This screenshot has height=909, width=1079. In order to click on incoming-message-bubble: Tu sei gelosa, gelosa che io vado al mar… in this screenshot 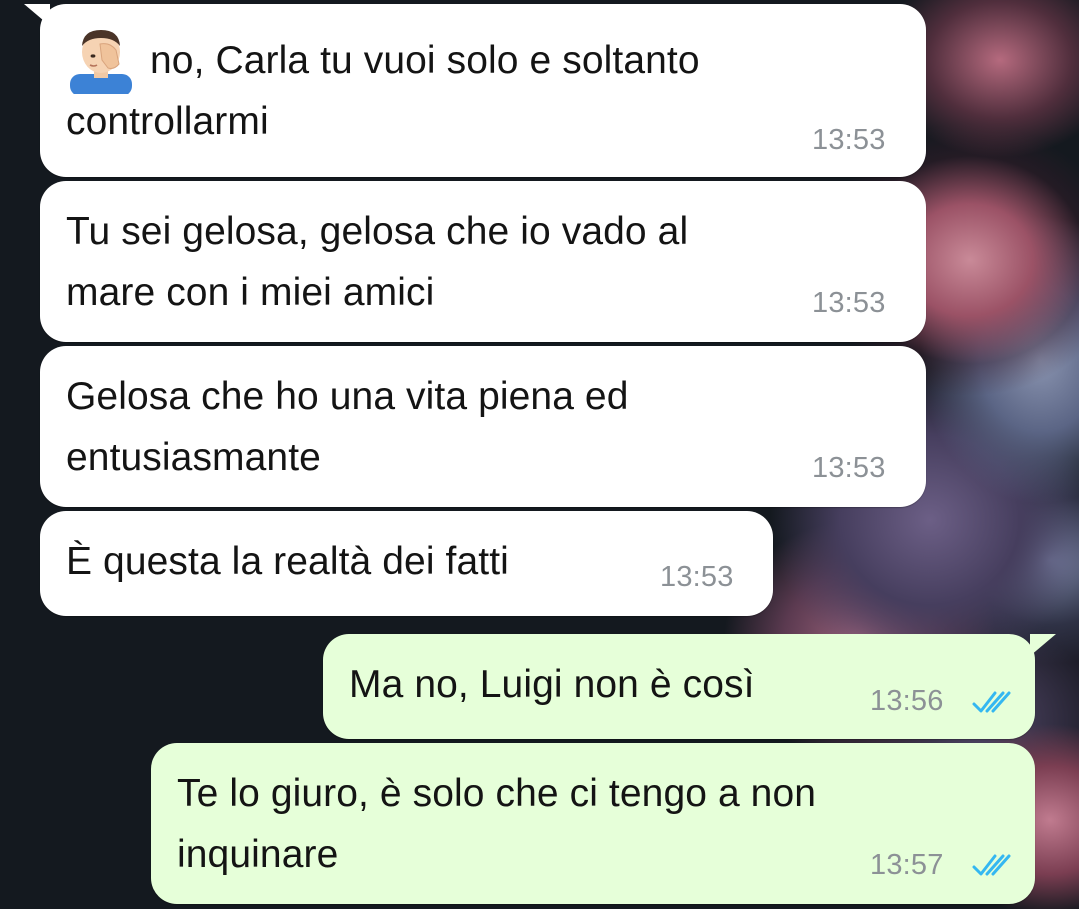, I will do `click(483, 261)`.